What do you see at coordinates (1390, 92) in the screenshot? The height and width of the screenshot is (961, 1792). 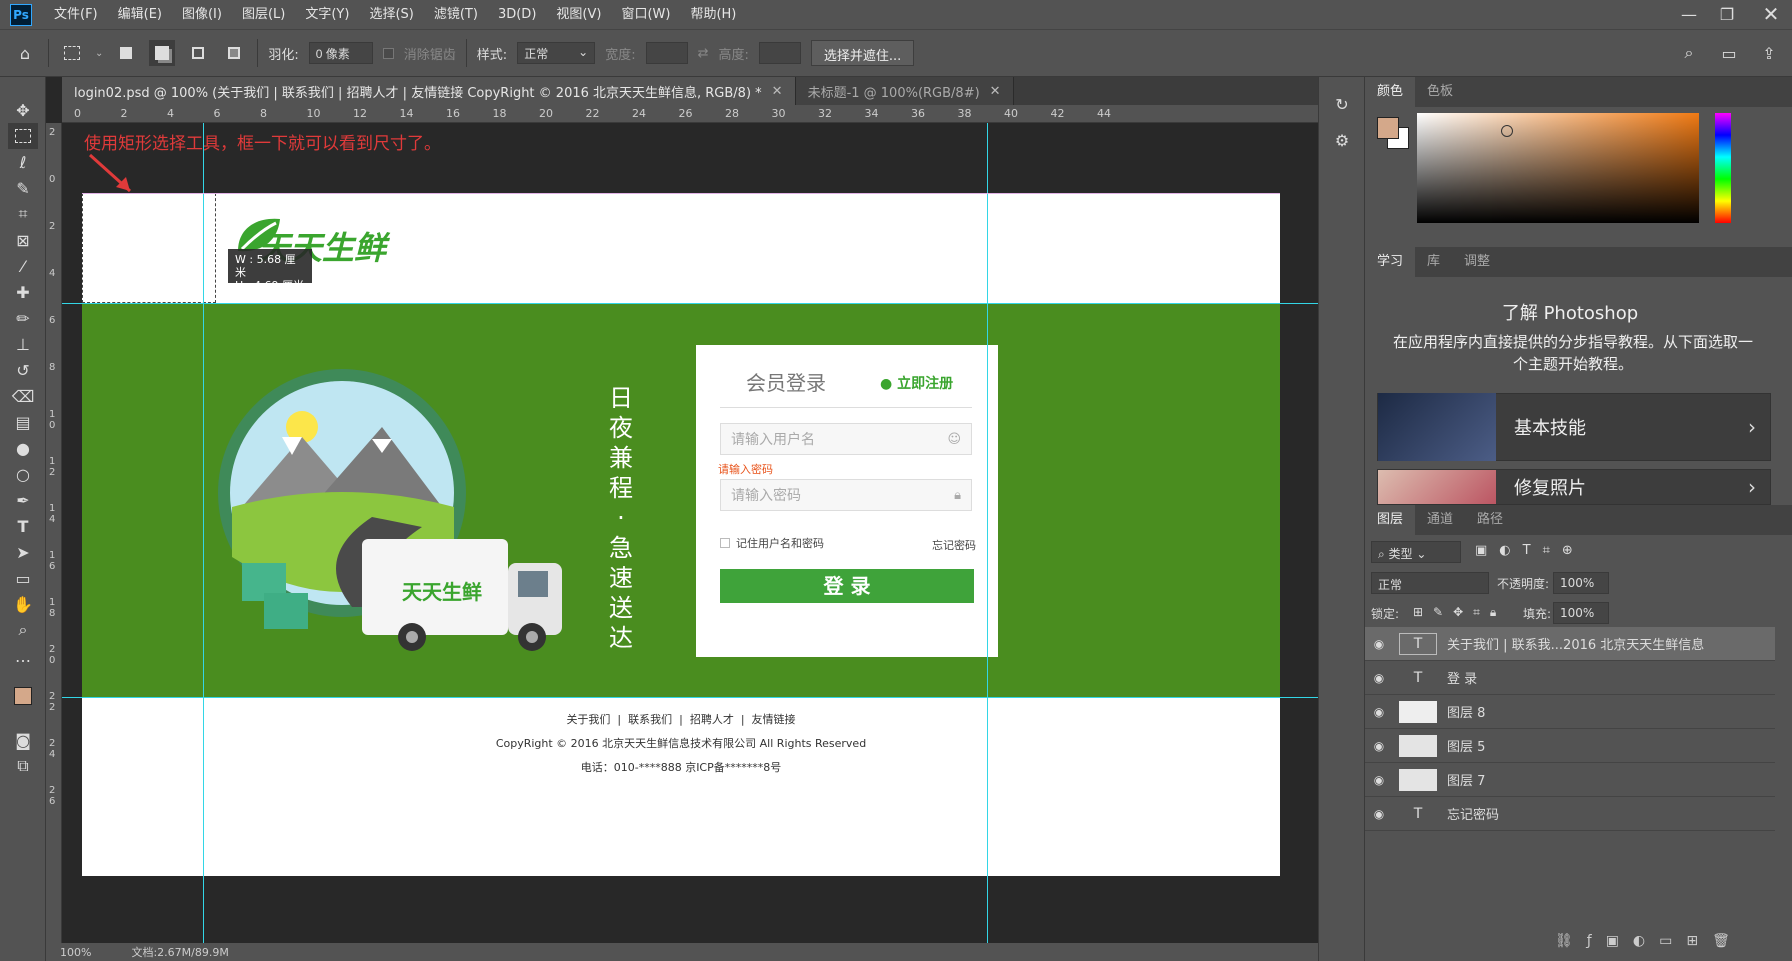 I see `tab-color: 颜色` at bounding box center [1390, 92].